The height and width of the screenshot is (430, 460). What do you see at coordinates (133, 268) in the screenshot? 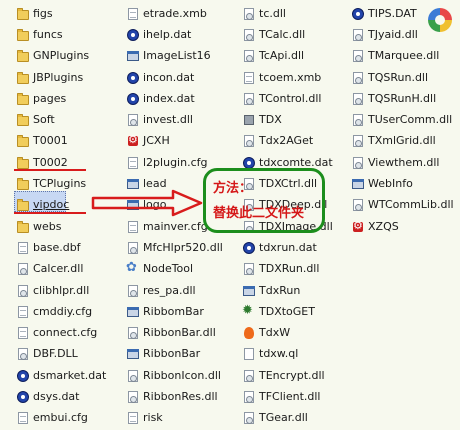
I see `gear-icon` at bounding box center [133, 268].